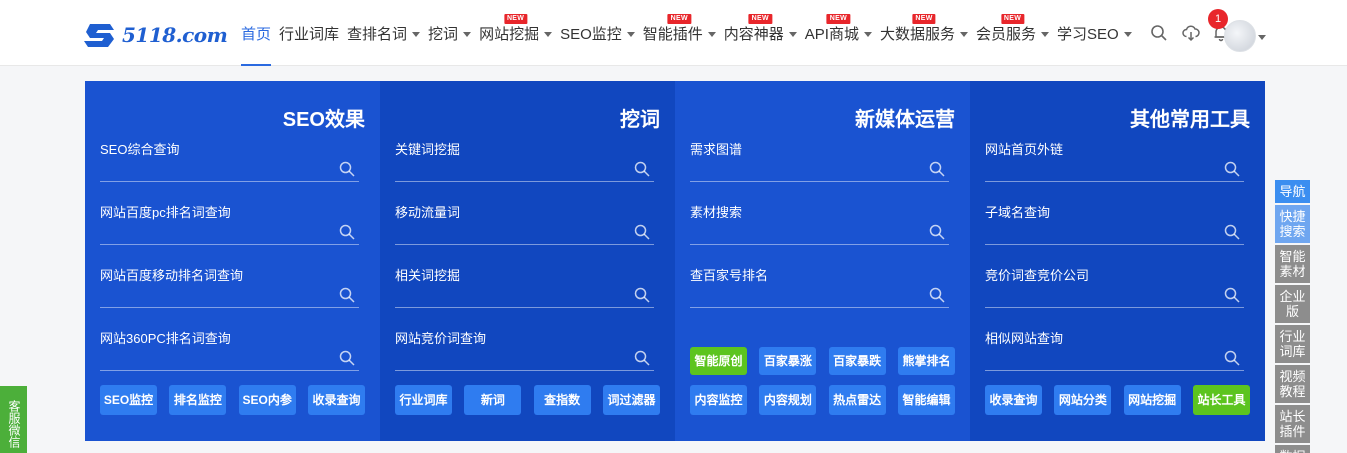 Image resolution: width=1347 pixels, height=453 pixels. I want to click on nav-item: 挖词, so click(450, 33).